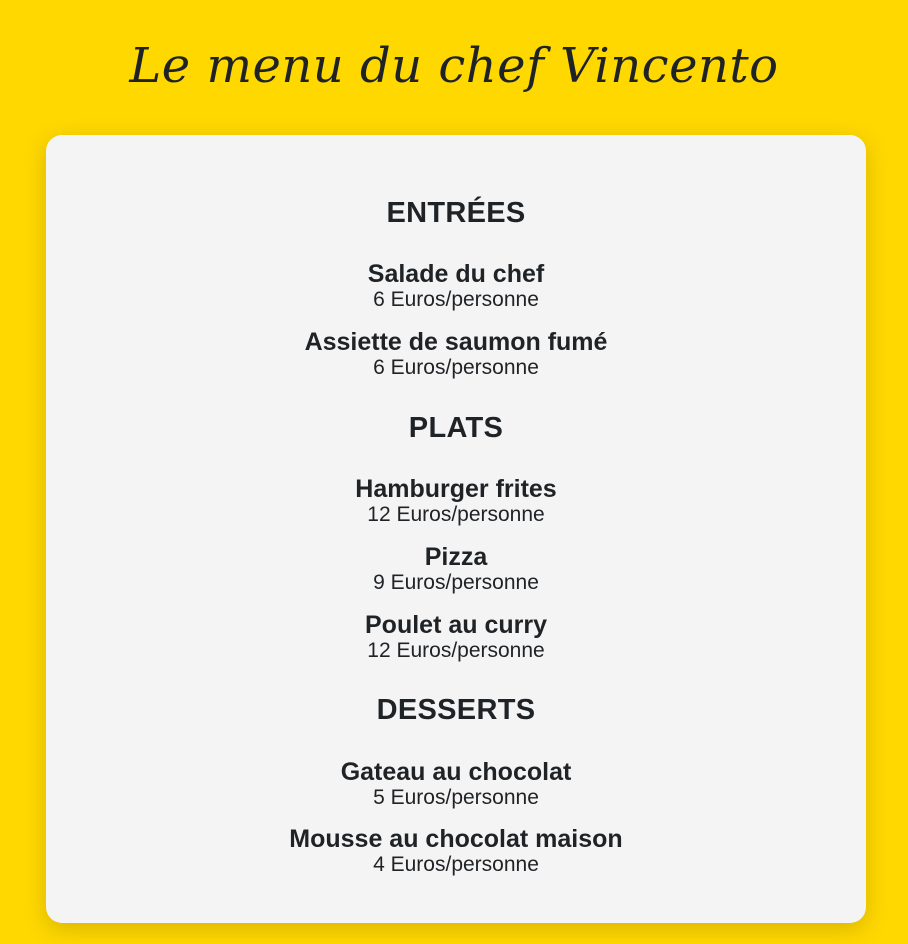  I want to click on dish-price: 9 Euros/personne, so click(456, 582).